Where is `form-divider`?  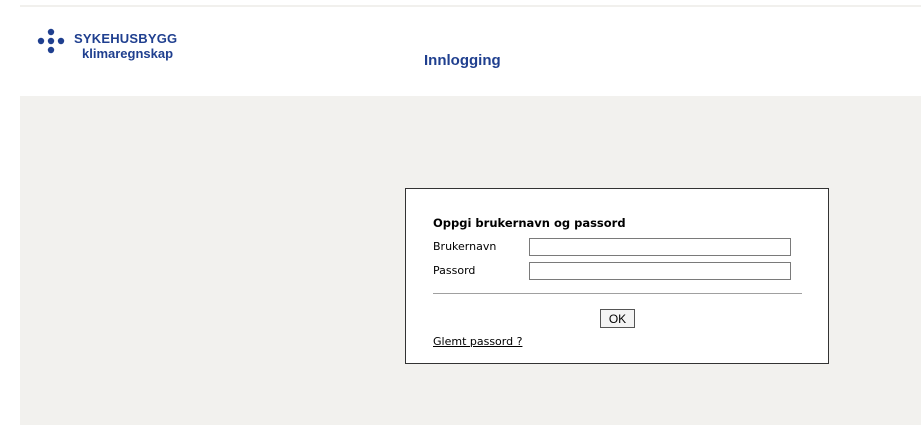 form-divider is located at coordinates (617, 293).